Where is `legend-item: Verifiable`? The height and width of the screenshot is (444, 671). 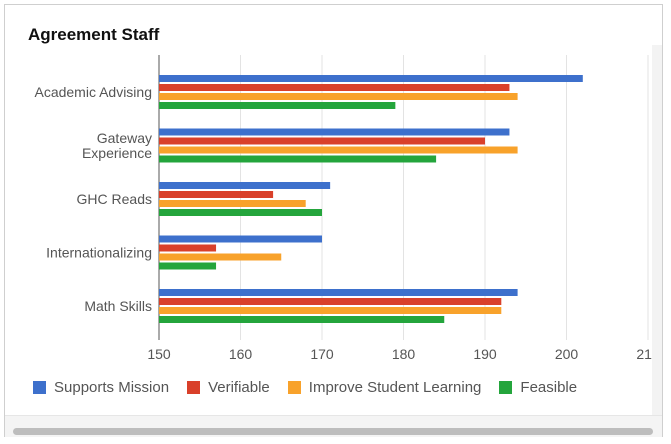 legend-item: Verifiable is located at coordinates (228, 387).